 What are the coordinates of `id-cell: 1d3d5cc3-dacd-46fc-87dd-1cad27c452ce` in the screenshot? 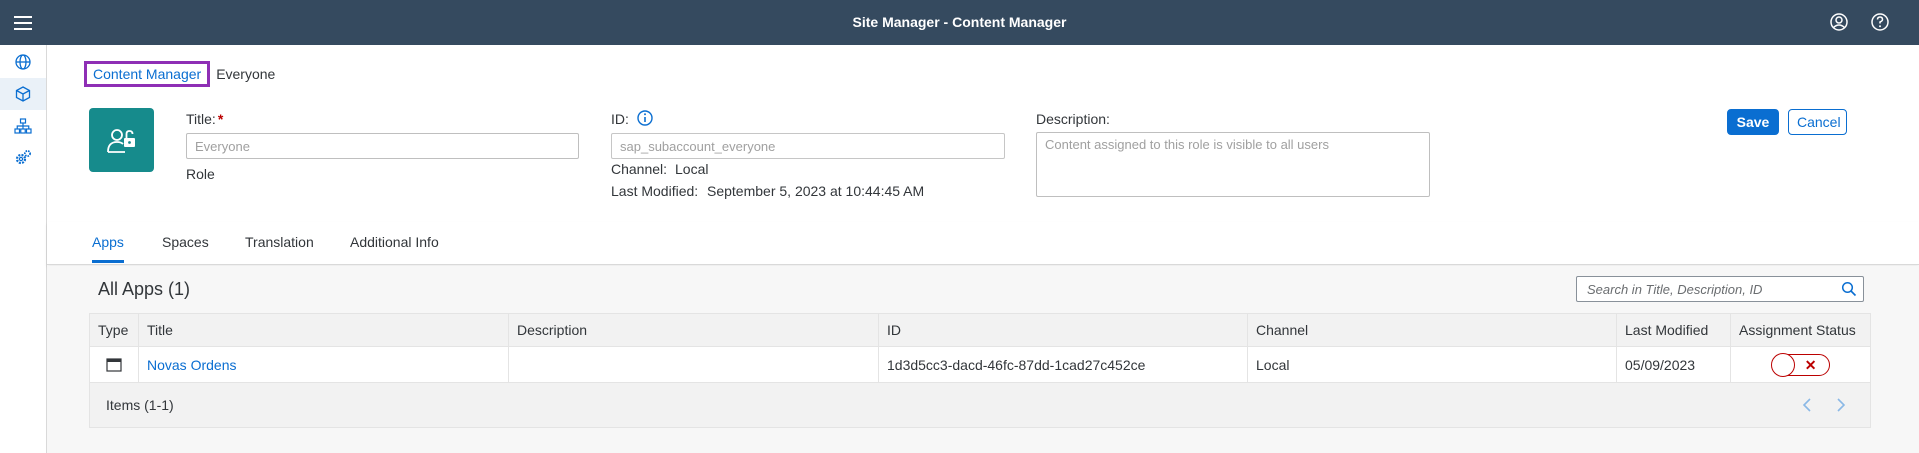 It's located at (1063, 364).